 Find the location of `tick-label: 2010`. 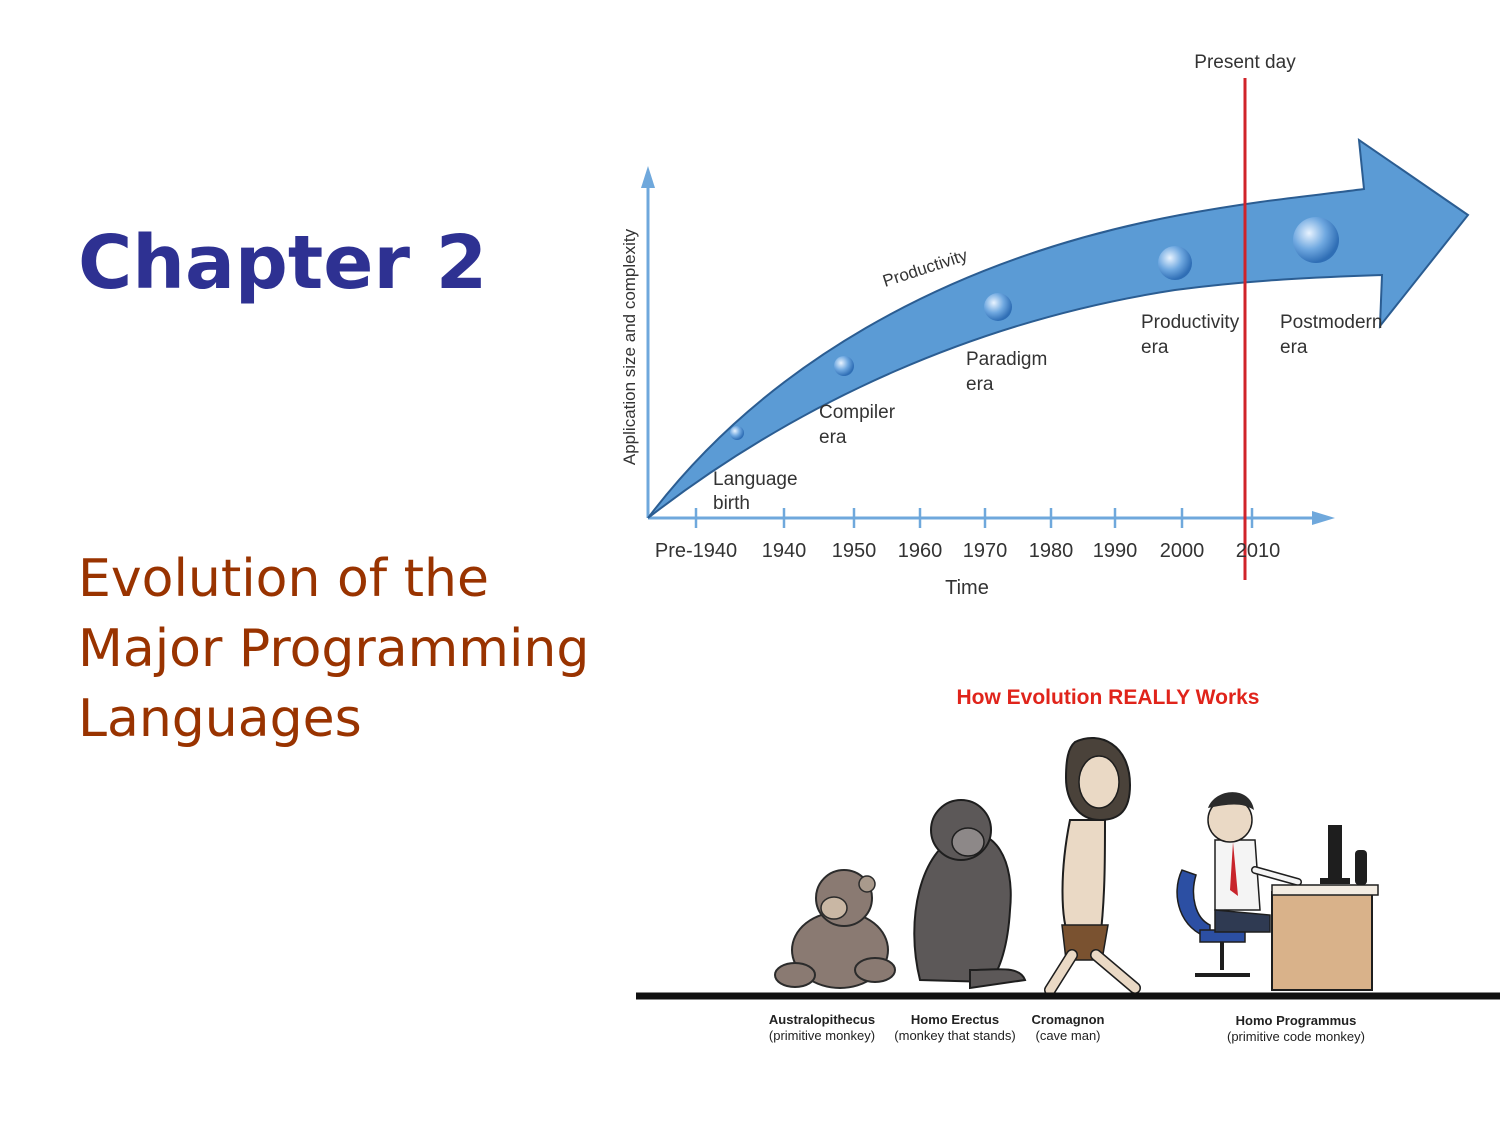

tick-label: 2010 is located at coordinates (1258, 551).